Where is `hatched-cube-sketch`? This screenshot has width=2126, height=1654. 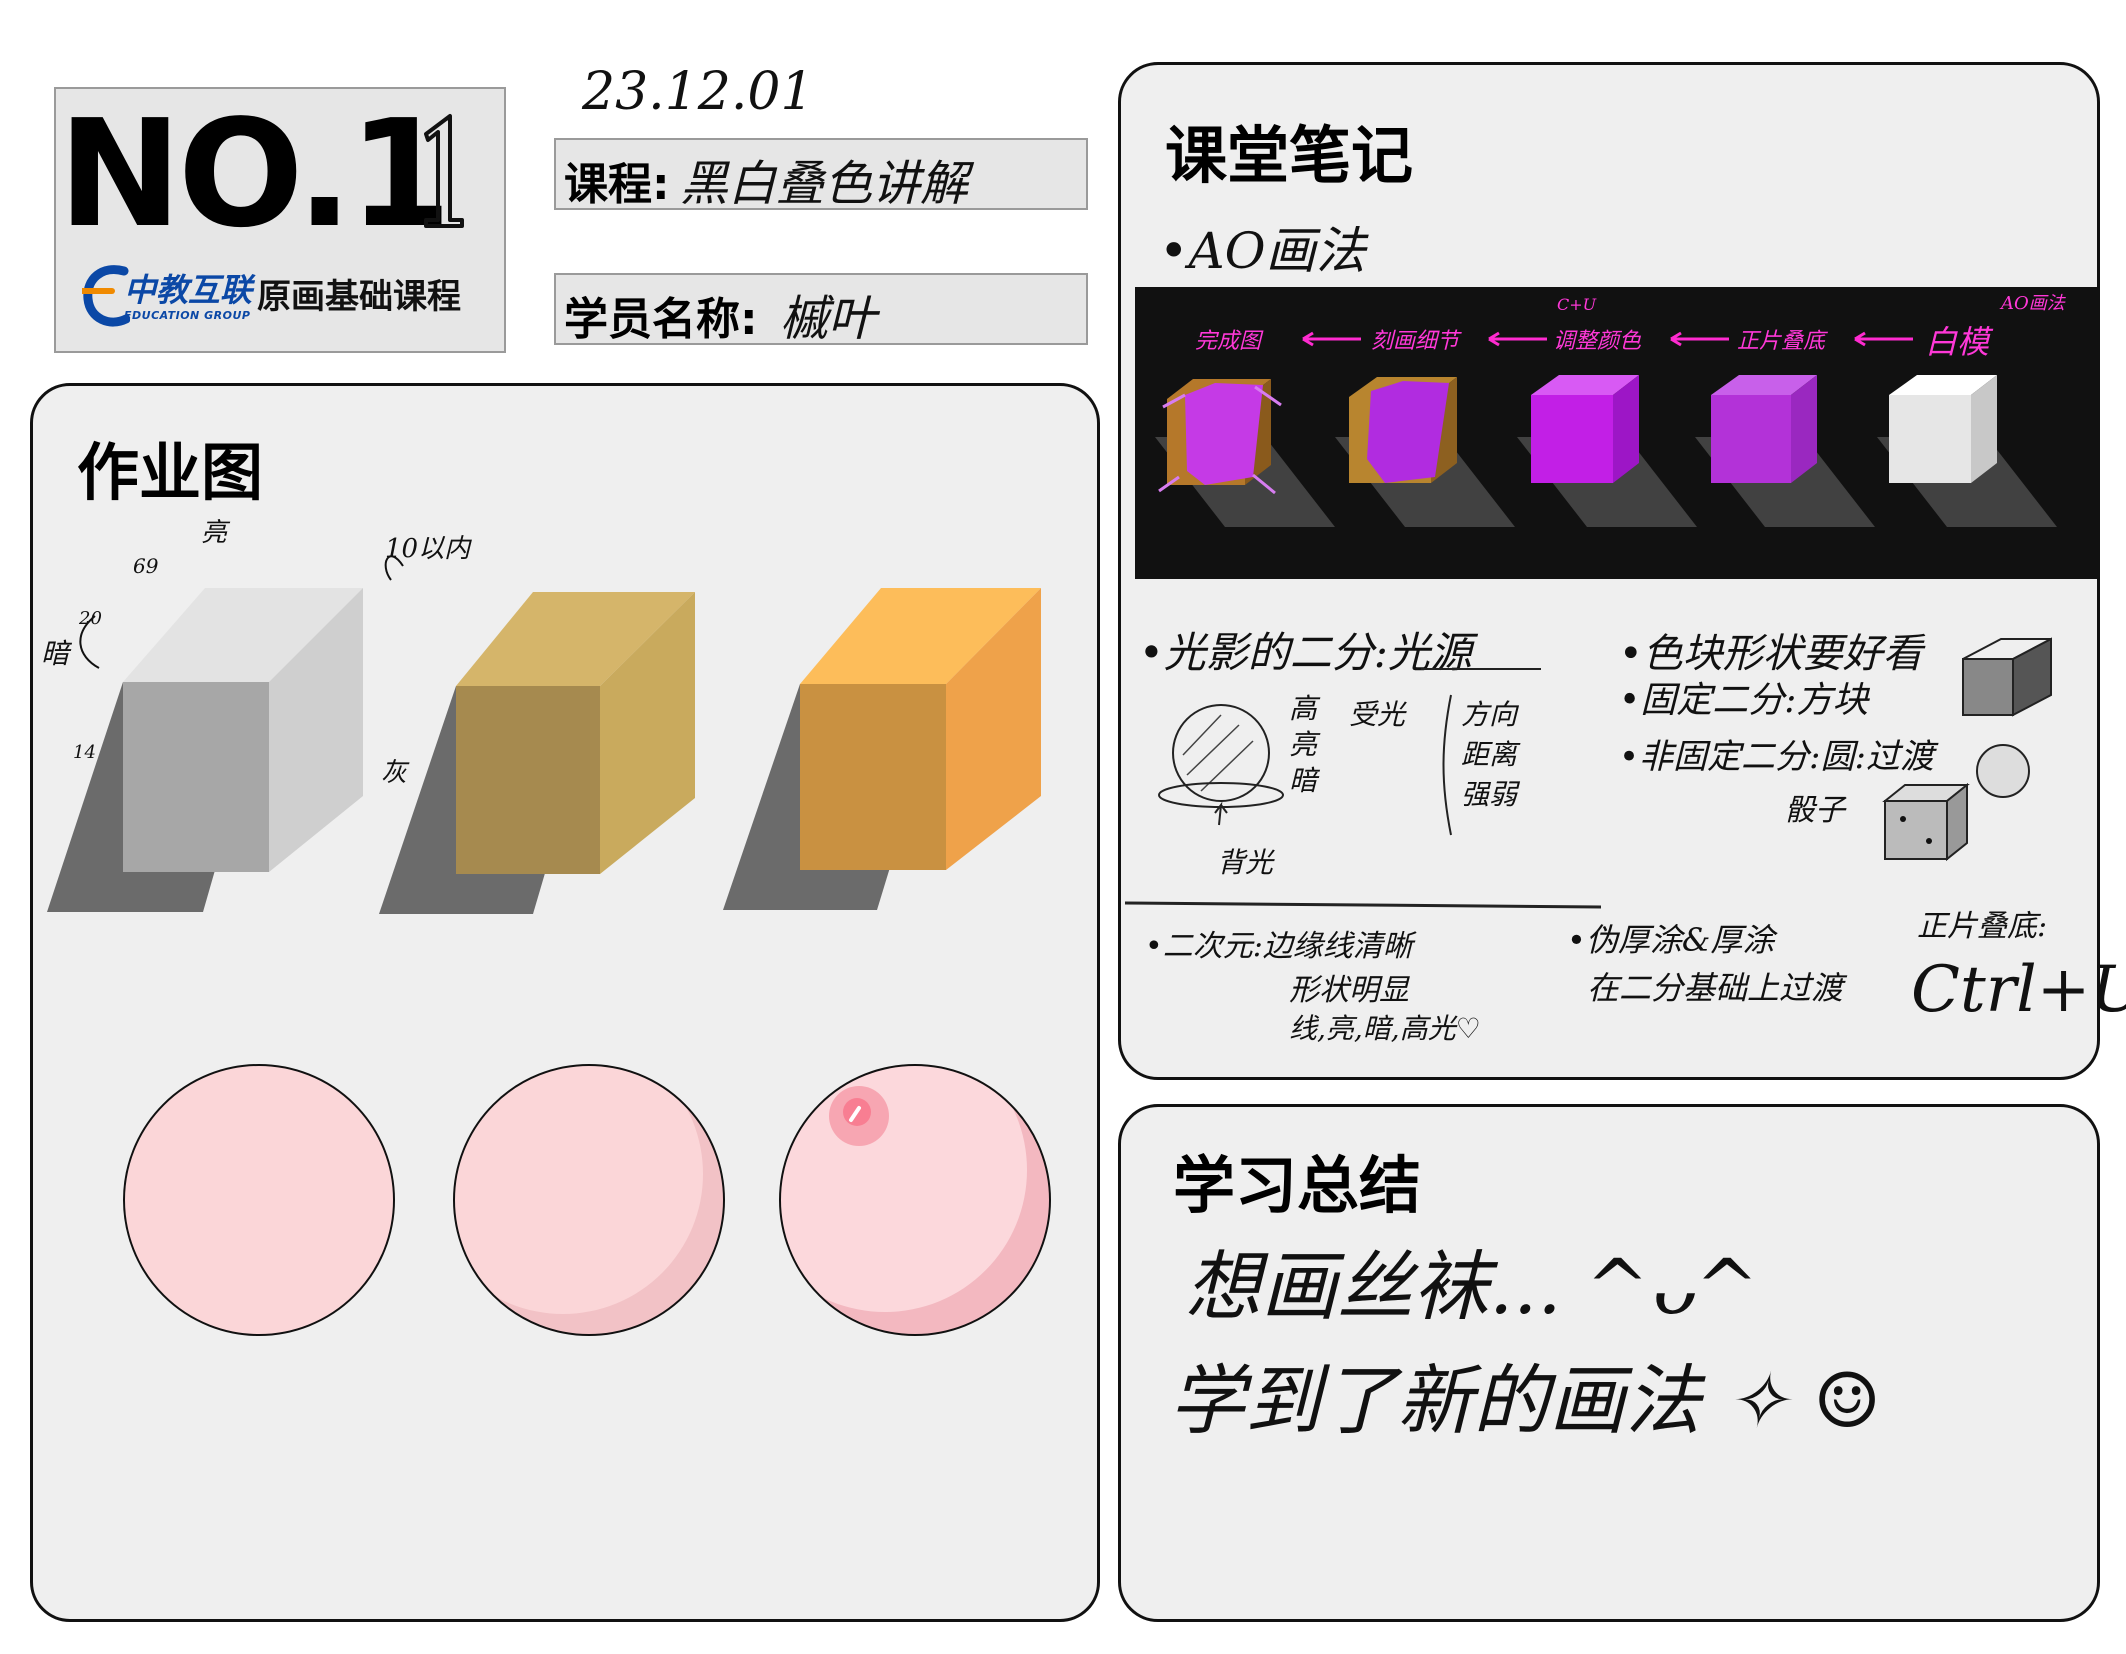 hatched-cube-sketch is located at coordinates (2007, 677).